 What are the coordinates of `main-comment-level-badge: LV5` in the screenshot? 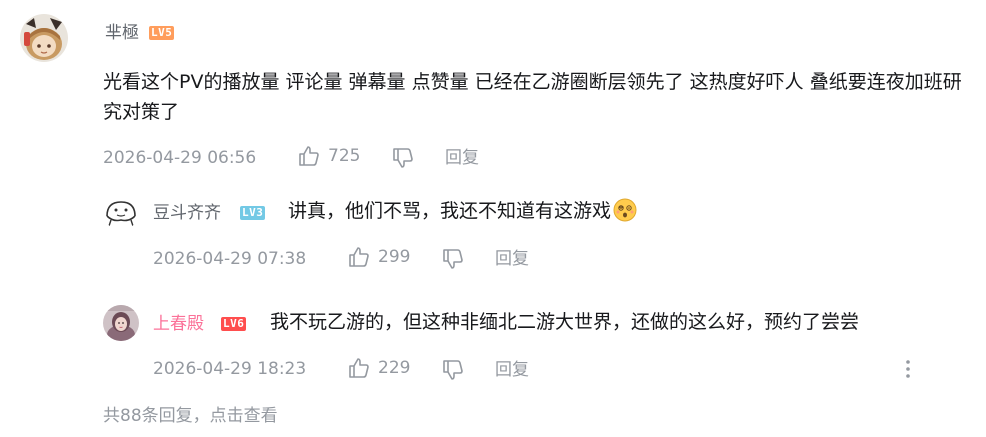 It's located at (162, 33).